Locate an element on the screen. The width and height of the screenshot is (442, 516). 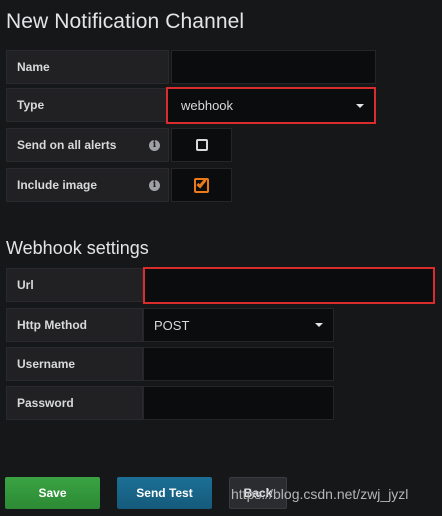
send-on-all-alerts-label: Send on all alerts i is located at coordinates (87, 145).